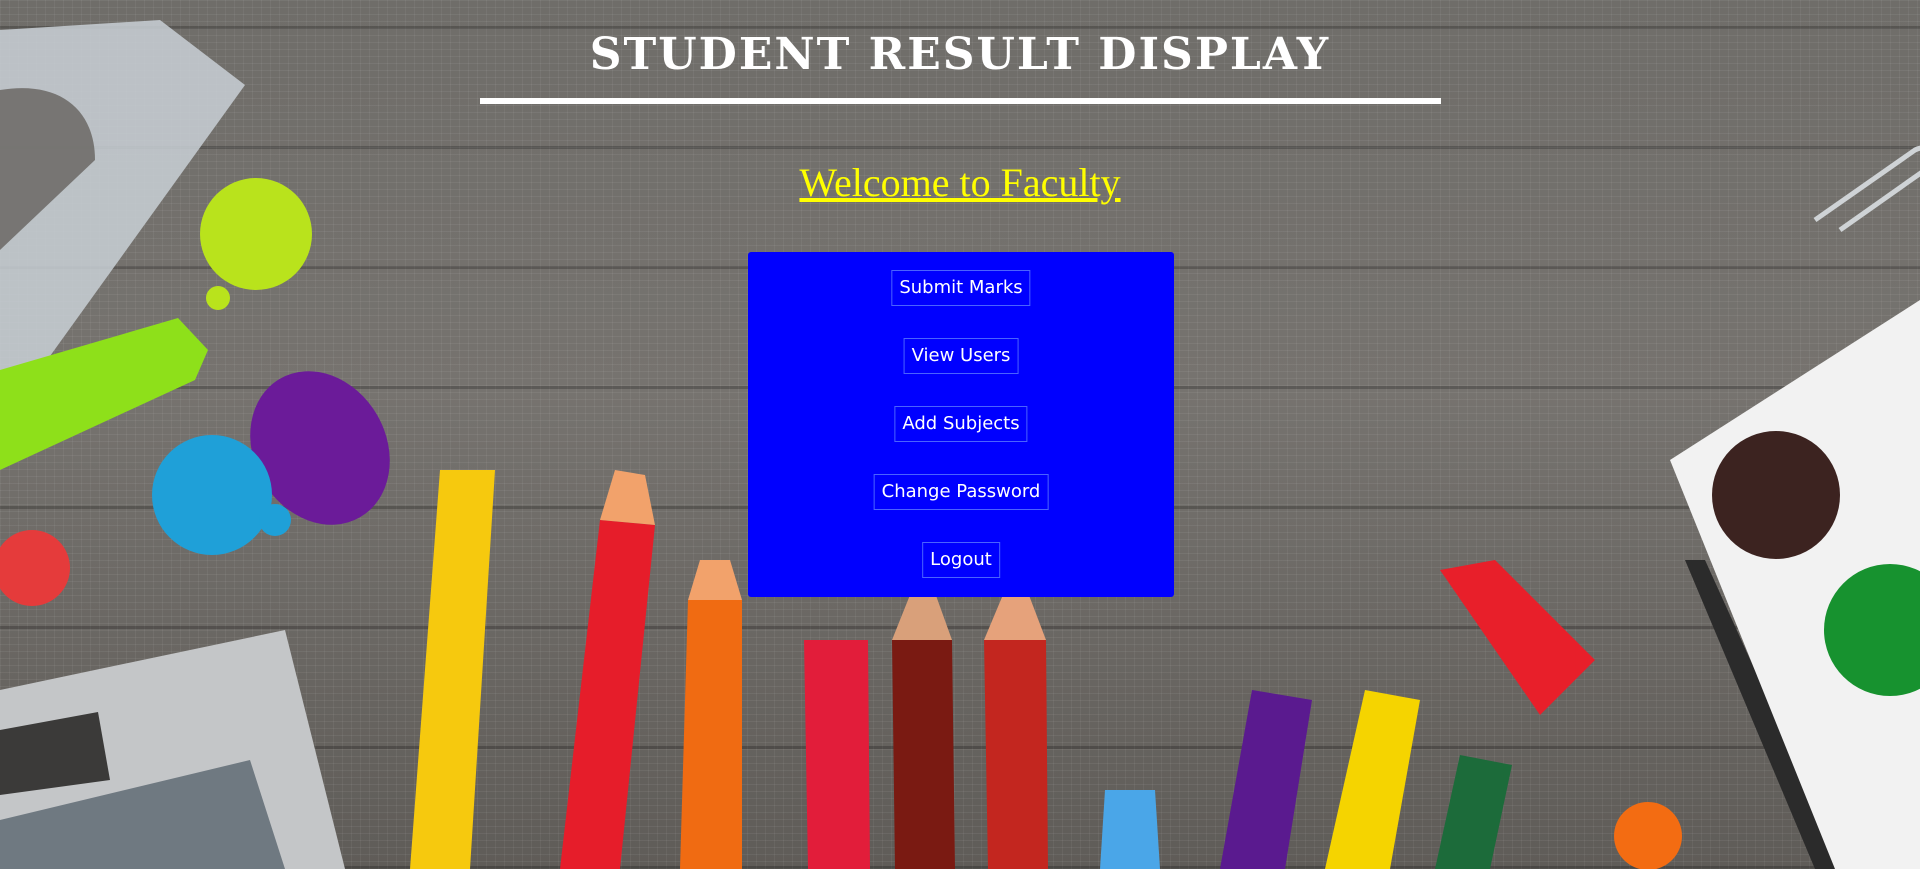  What do you see at coordinates (961, 288) in the screenshot?
I see `submit-marks-button: Submit Marks` at bounding box center [961, 288].